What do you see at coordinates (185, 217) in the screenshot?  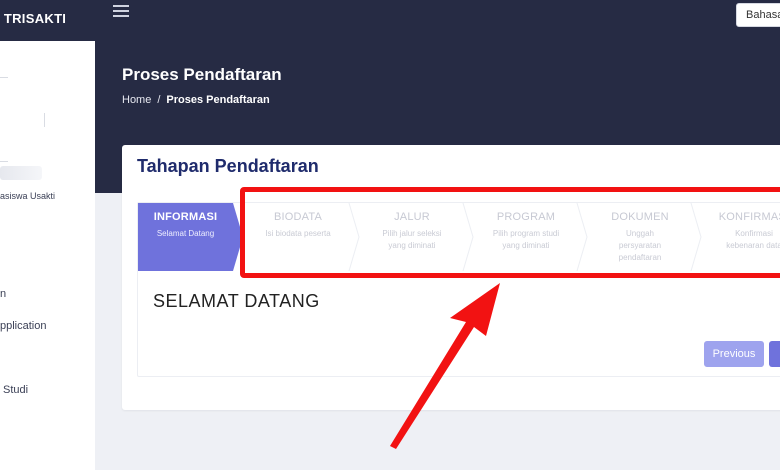 I see `step-label: INFORMASI` at bounding box center [185, 217].